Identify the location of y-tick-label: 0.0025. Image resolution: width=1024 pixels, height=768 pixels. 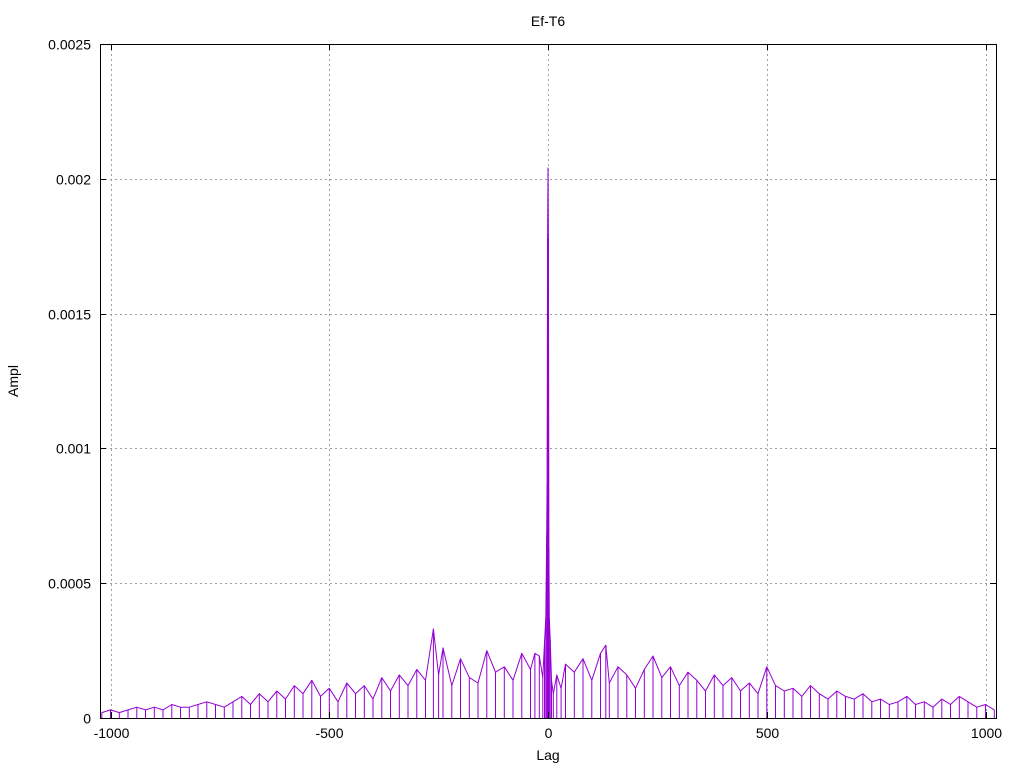
(69, 45).